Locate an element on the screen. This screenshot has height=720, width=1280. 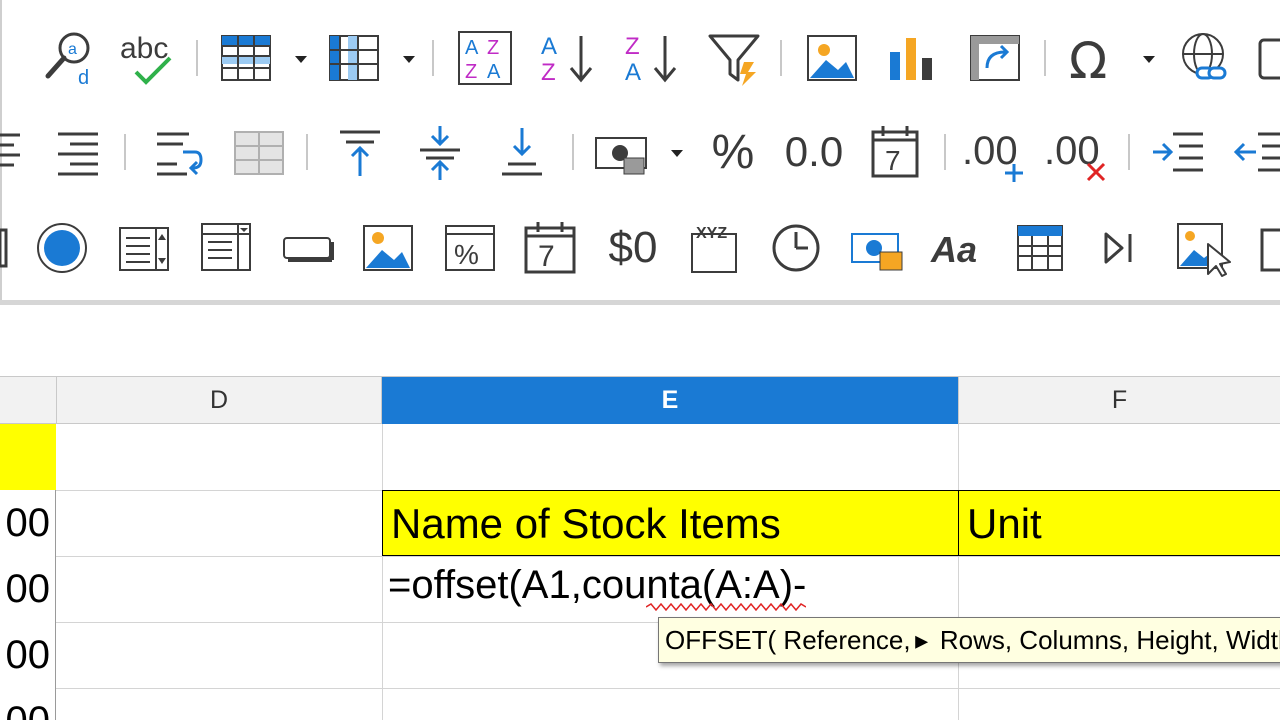
toolbar-bottom-border is located at coordinates (640, 302).